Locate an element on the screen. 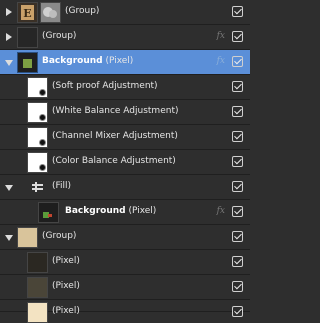  layer-label: (Channel Mixer Adjustment) is located at coordinates (115, 136).